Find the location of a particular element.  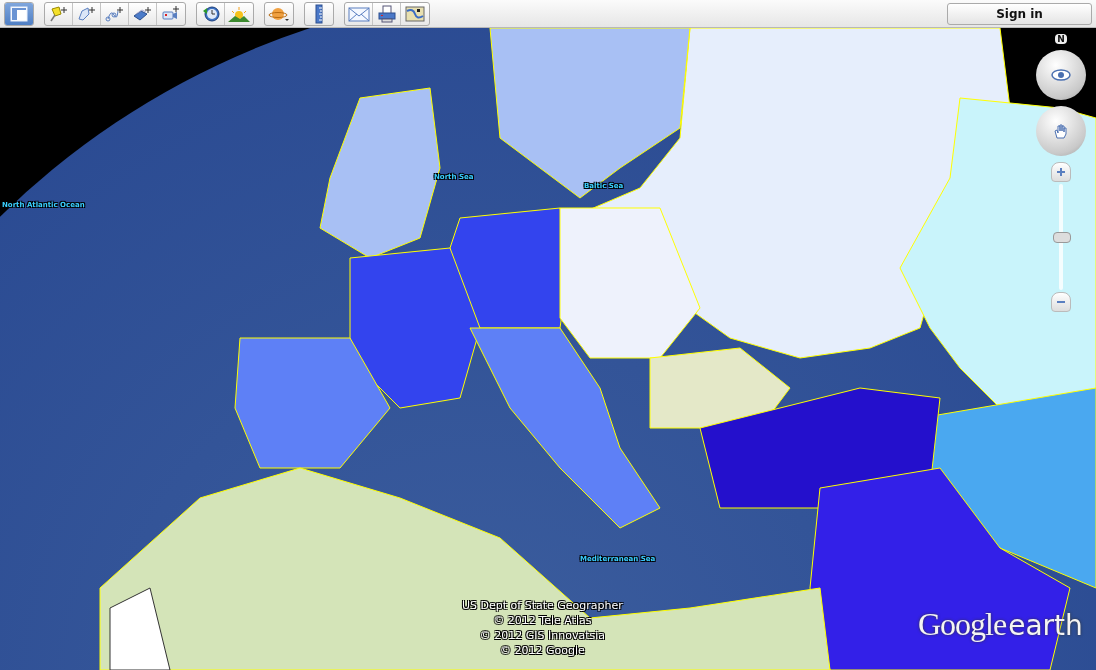

look-control is located at coordinates (1061, 75).